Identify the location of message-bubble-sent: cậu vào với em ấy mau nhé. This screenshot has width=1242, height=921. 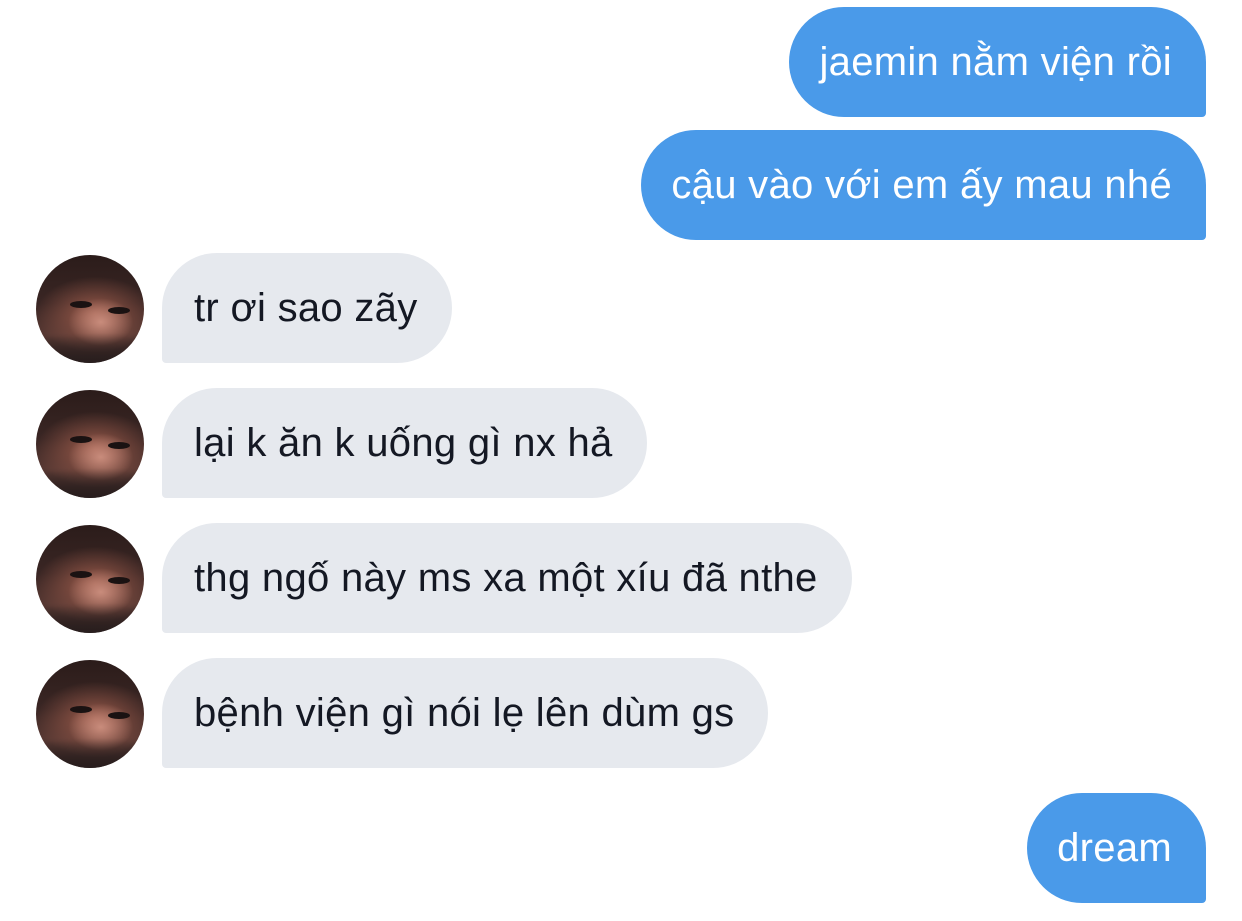
(923, 185).